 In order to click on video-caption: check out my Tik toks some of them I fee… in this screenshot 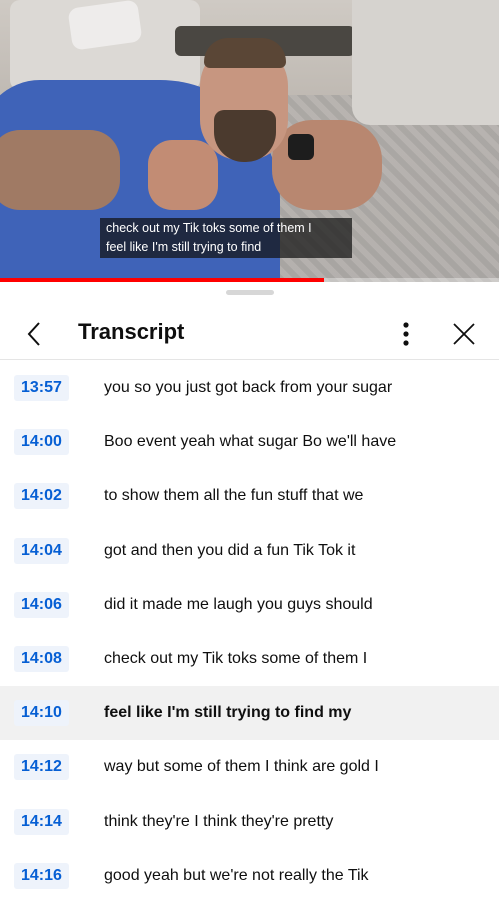, I will do `click(226, 238)`.